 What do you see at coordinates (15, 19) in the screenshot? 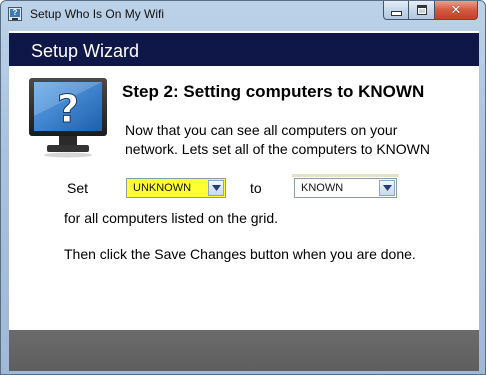
I see `app-icon-stand` at bounding box center [15, 19].